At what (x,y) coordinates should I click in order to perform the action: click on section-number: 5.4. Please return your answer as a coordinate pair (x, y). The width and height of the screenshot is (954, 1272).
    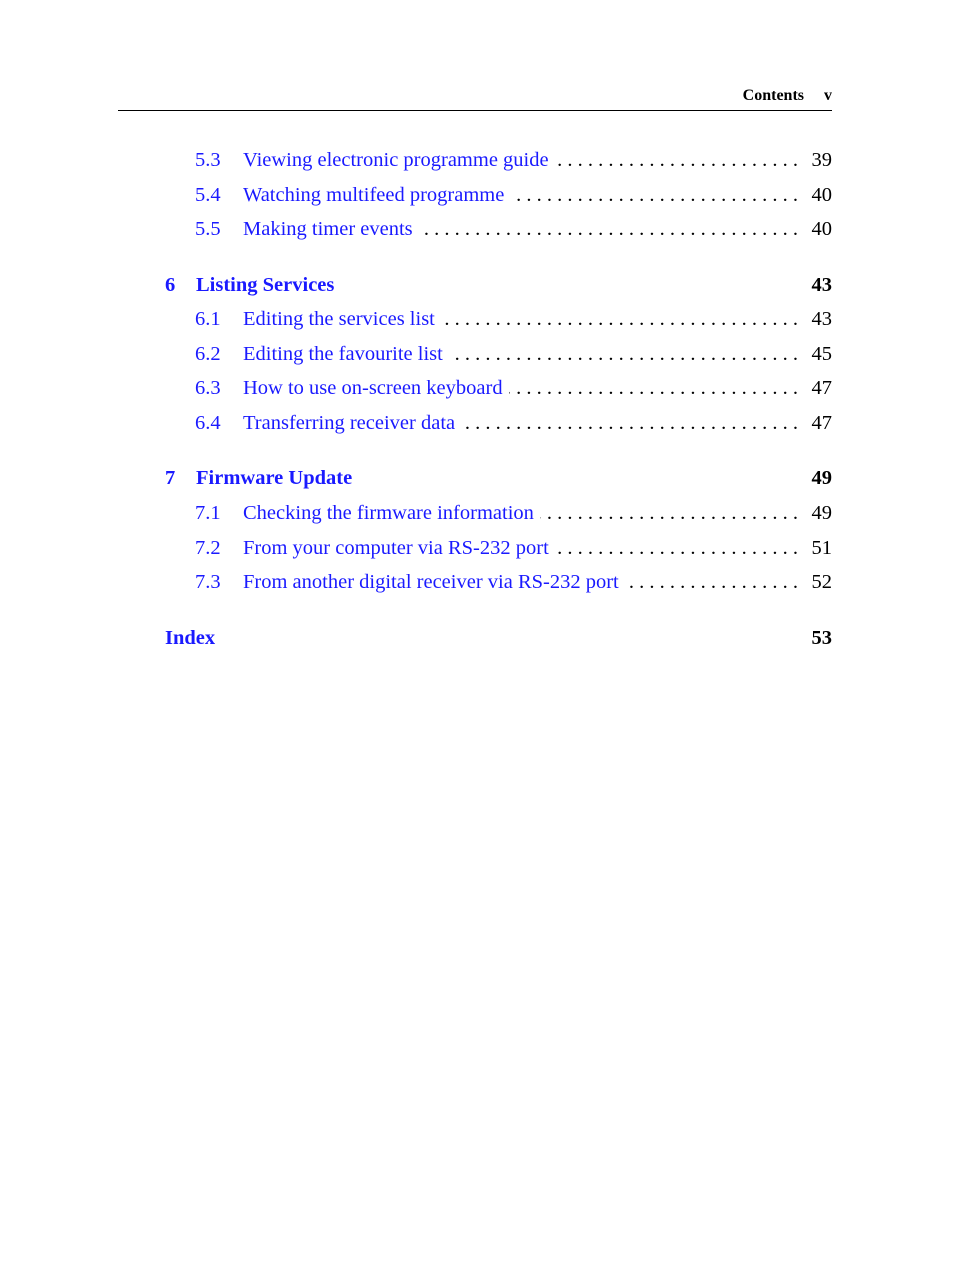
    Looking at the image, I should click on (208, 195).